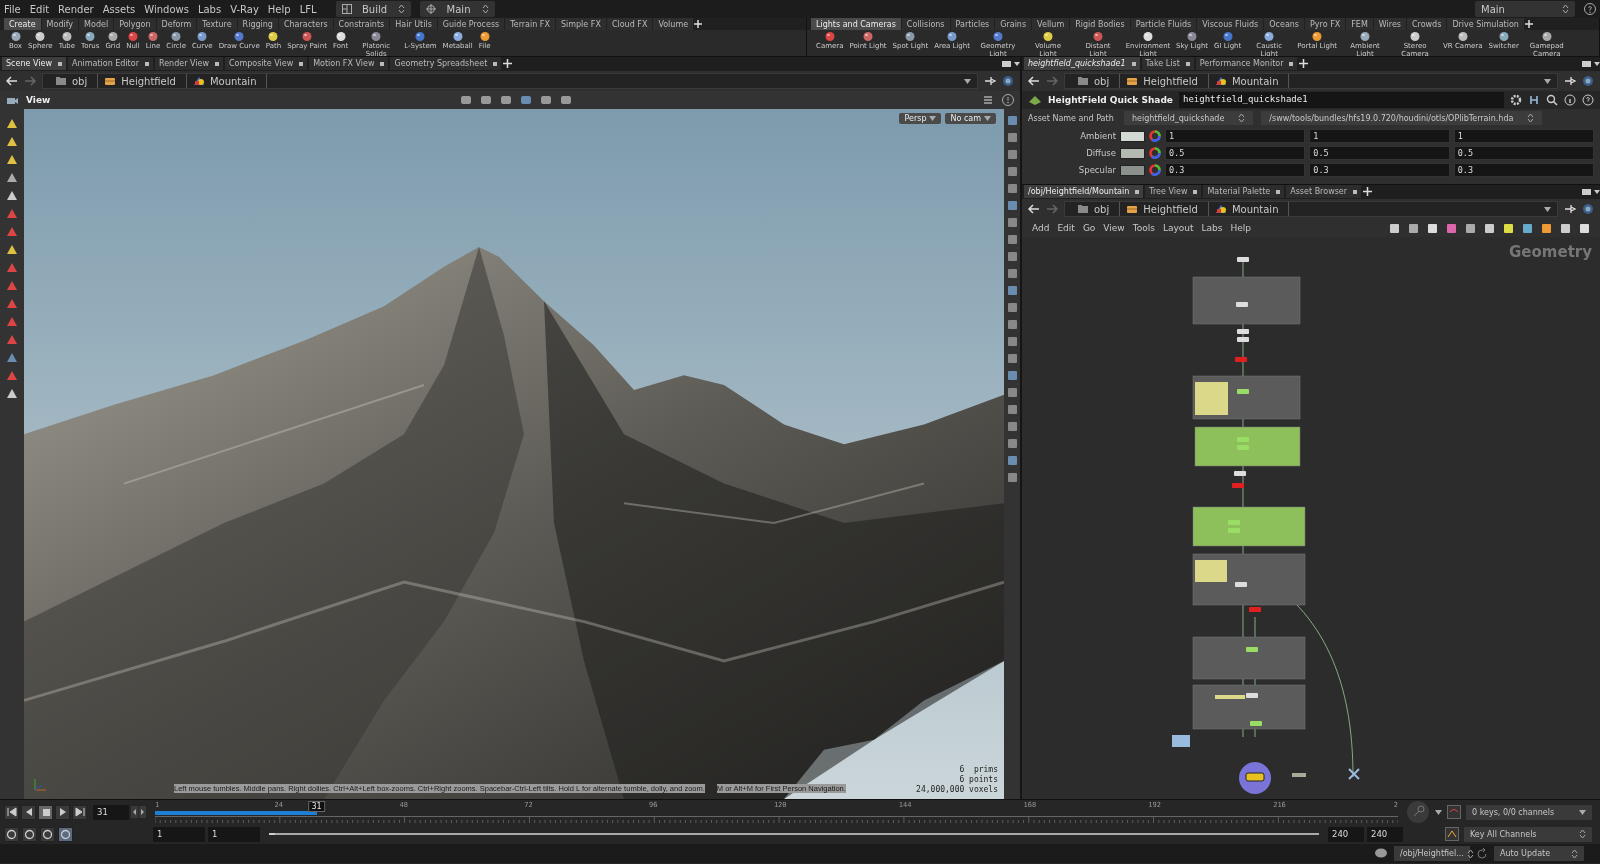 This screenshot has height=864, width=1600. I want to click on value-field: 0.5, so click(1235, 153).